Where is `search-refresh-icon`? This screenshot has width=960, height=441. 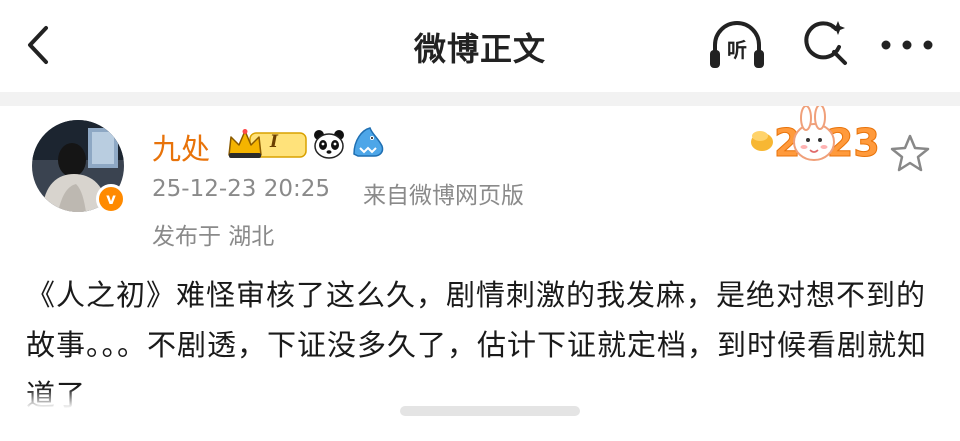
search-refresh-icon is located at coordinates (825, 43).